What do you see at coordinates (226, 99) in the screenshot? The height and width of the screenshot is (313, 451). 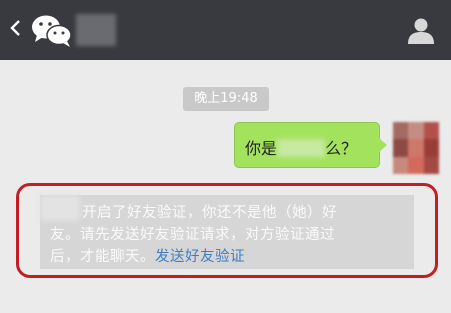 I see `message-timestamp: 晚上19:48` at bounding box center [226, 99].